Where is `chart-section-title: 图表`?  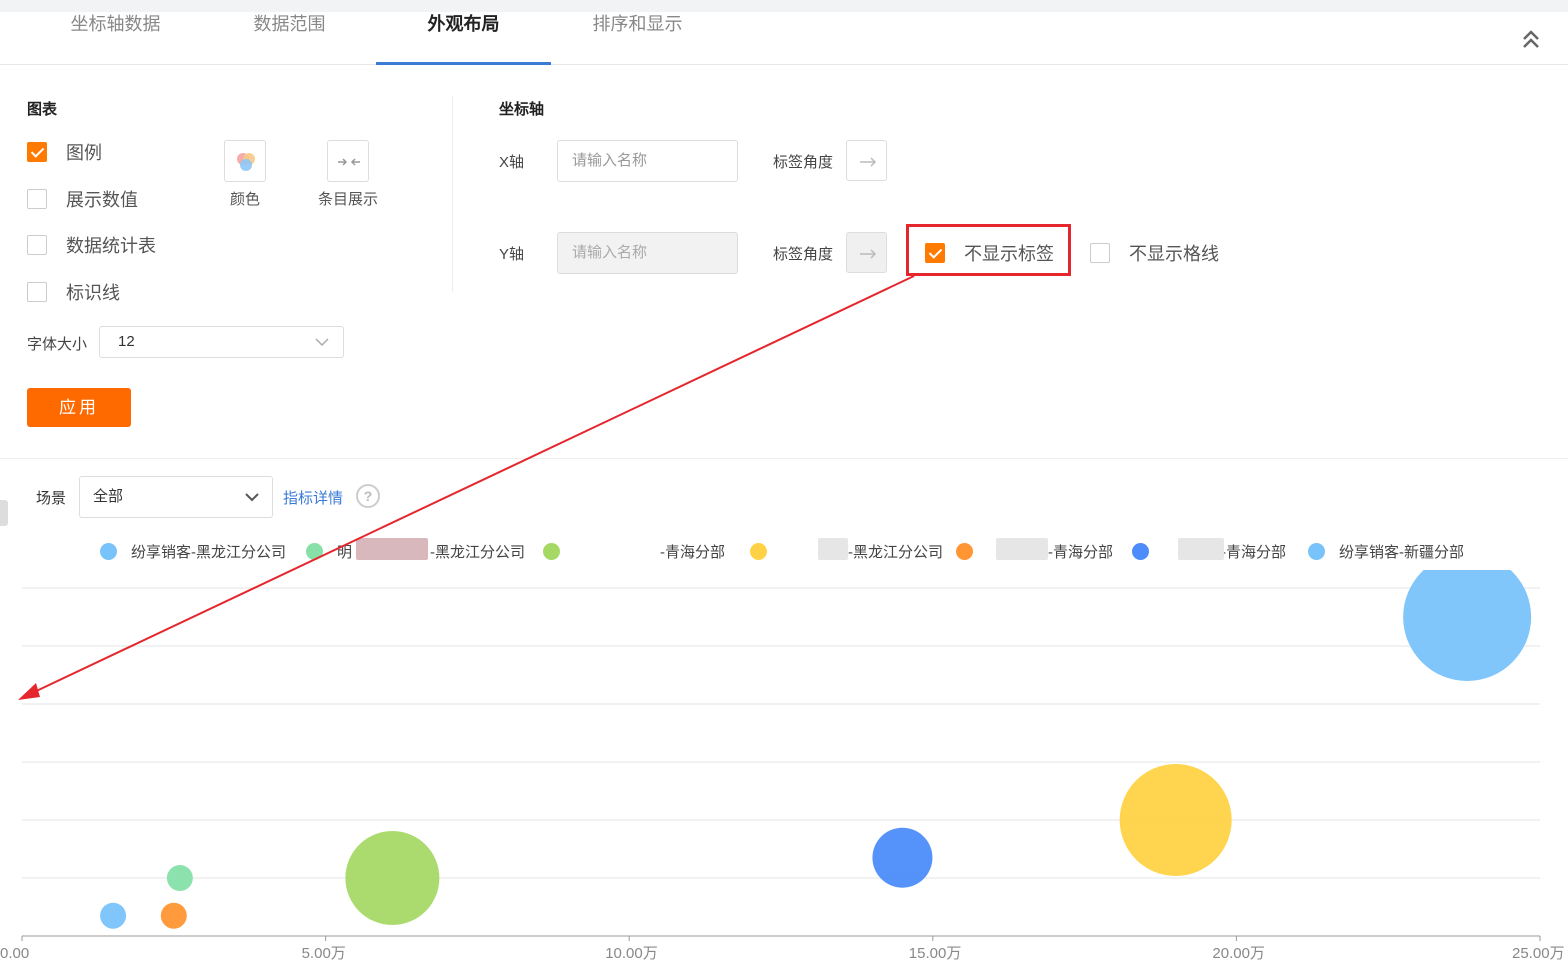
chart-section-title: 图表 is located at coordinates (42, 109).